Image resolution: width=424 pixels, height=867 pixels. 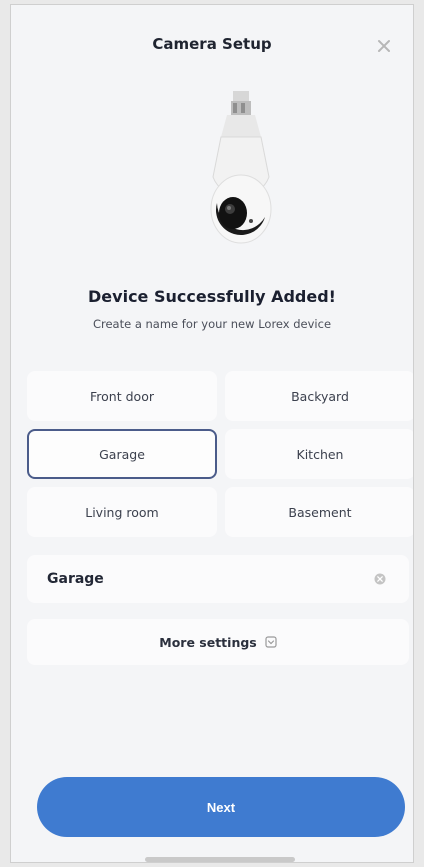 What do you see at coordinates (212, 44) in the screenshot?
I see `page-title: Camera Setup` at bounding box center [212, 44].